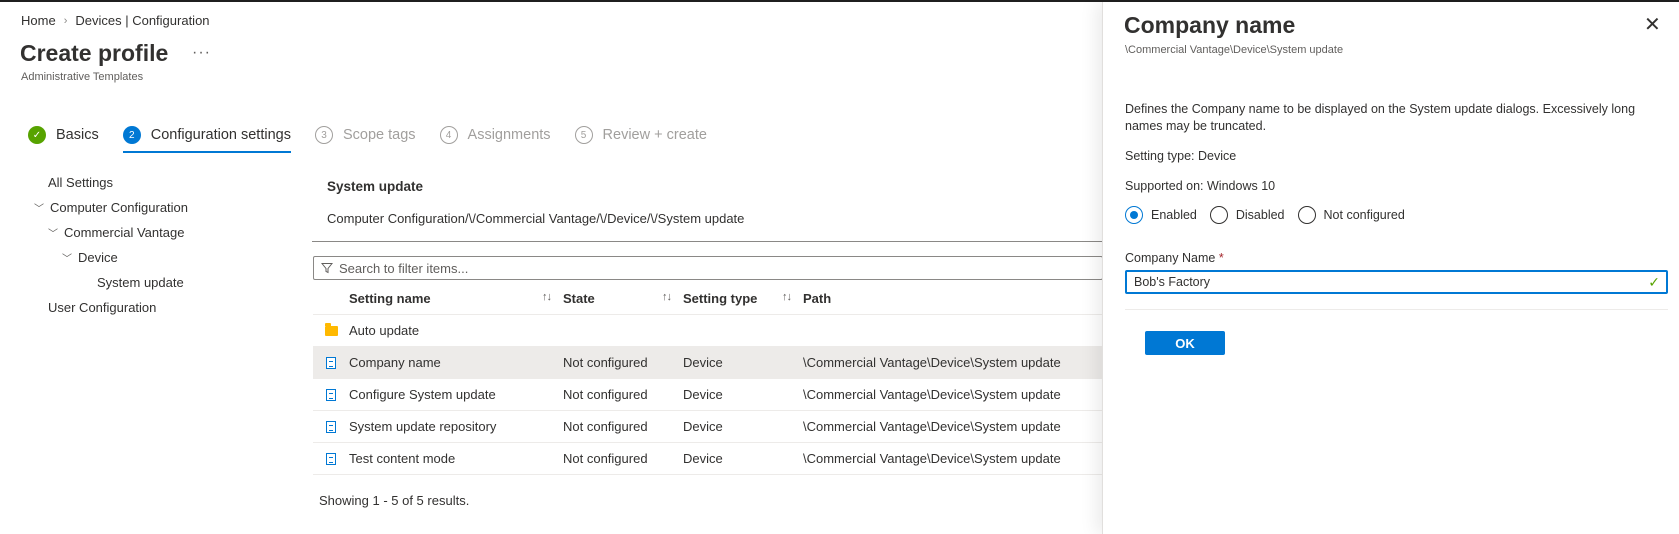 The image size is (1679, 534). What do you see at coordinates (81, 182) in the screenshot?
I see `tree-item-label: All Settings` at bounding box center [81, 182].